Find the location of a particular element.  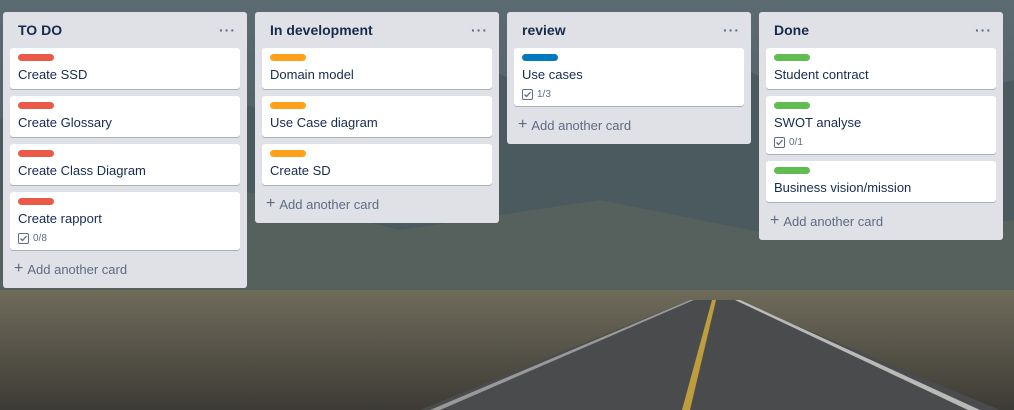

card: Use cases 1/3 is located at coordinates (629, 77).